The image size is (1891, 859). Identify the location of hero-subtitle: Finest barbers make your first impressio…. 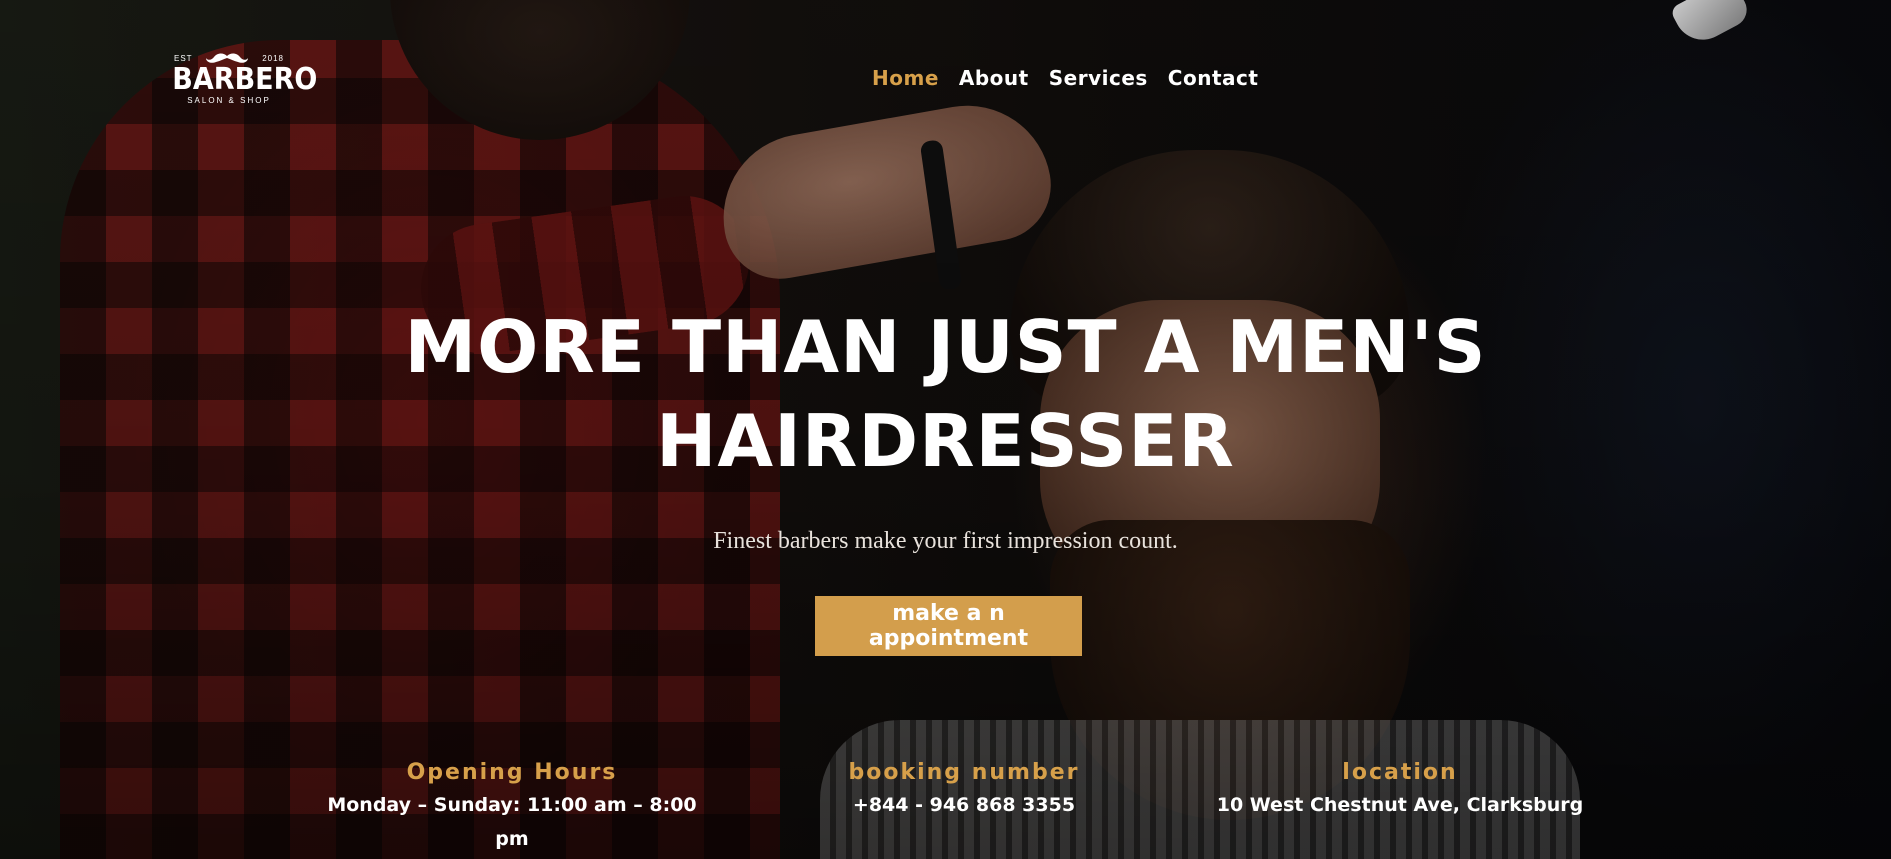
(945, 541).